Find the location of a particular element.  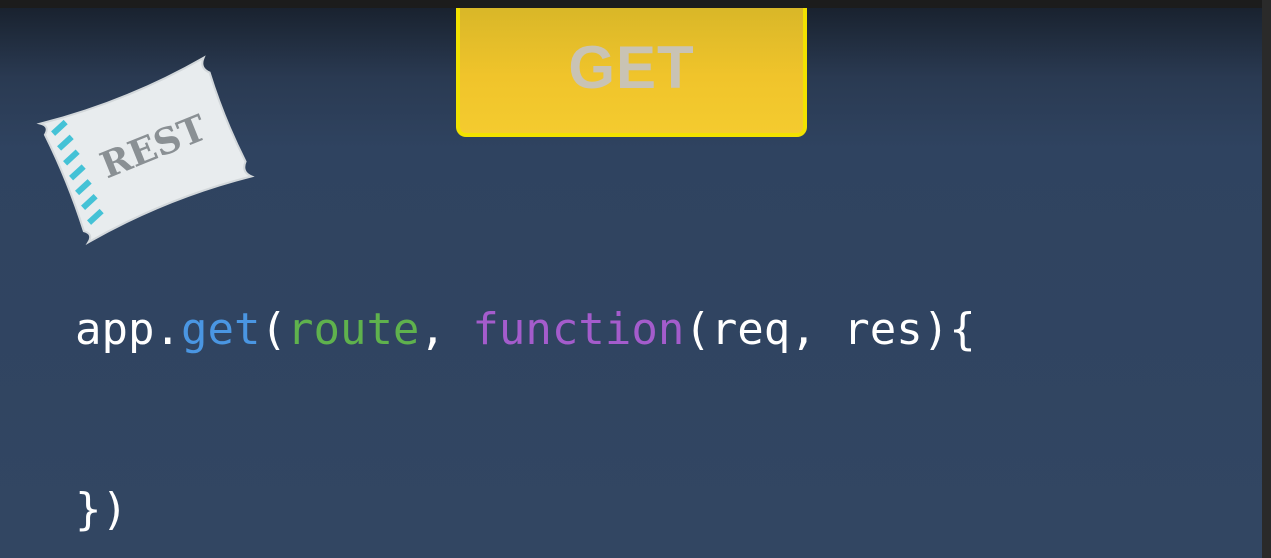

frame-edge is located at coordinates (1266, 279).